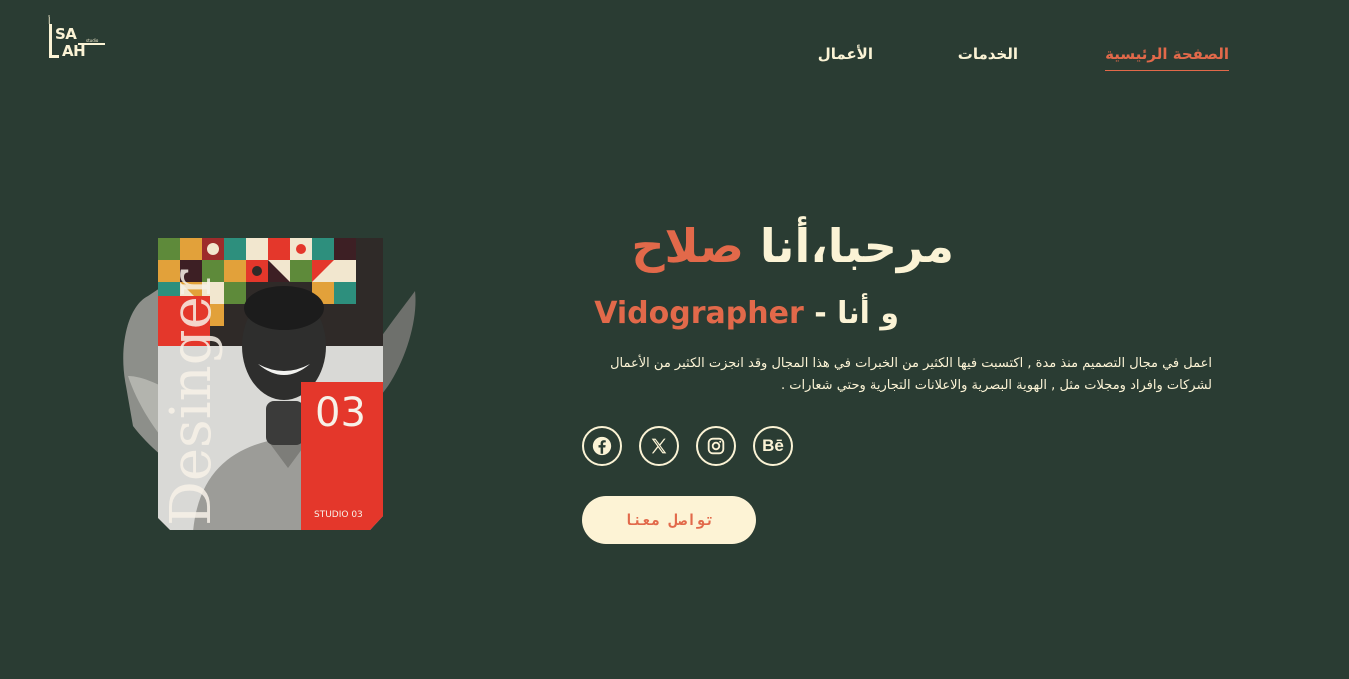 The width and height of the screenshot is (1349, 679). Describe the element at coordinates (687, 446) in the screenshot. I see `social-links: Bē` at that location.